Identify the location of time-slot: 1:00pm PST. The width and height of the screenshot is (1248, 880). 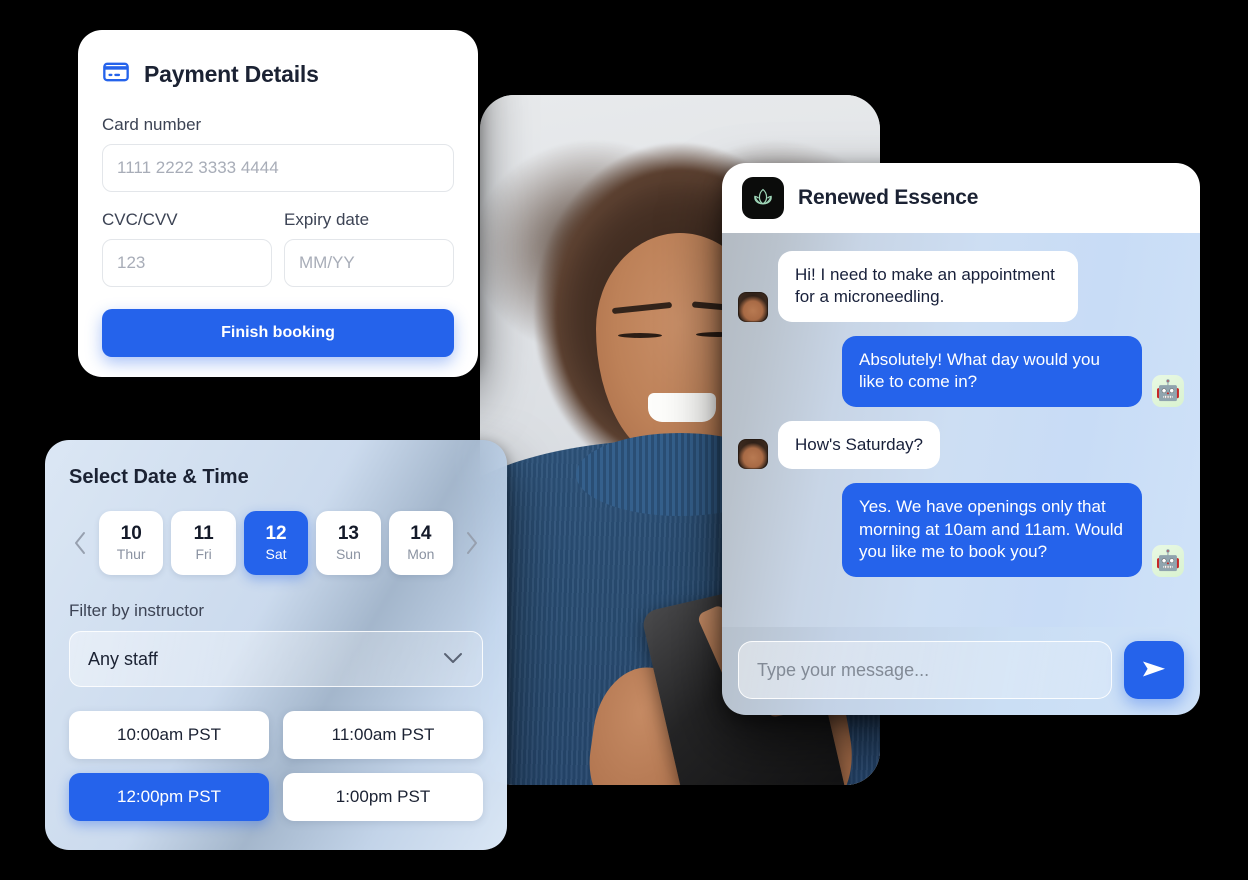
(383, 797).